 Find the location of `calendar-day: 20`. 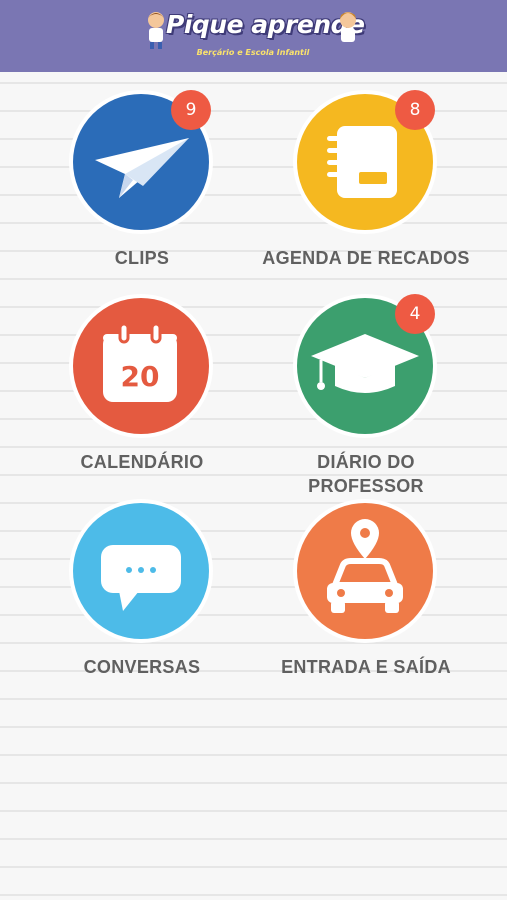

calendar-day: 20 is located at coordinates (140, 376).